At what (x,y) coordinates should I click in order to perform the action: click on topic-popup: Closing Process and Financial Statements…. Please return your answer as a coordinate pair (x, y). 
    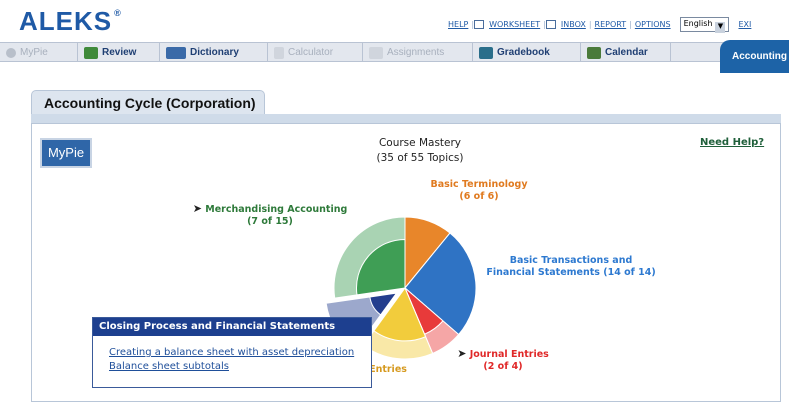
    Looking at the image, I should click on (232, 352).